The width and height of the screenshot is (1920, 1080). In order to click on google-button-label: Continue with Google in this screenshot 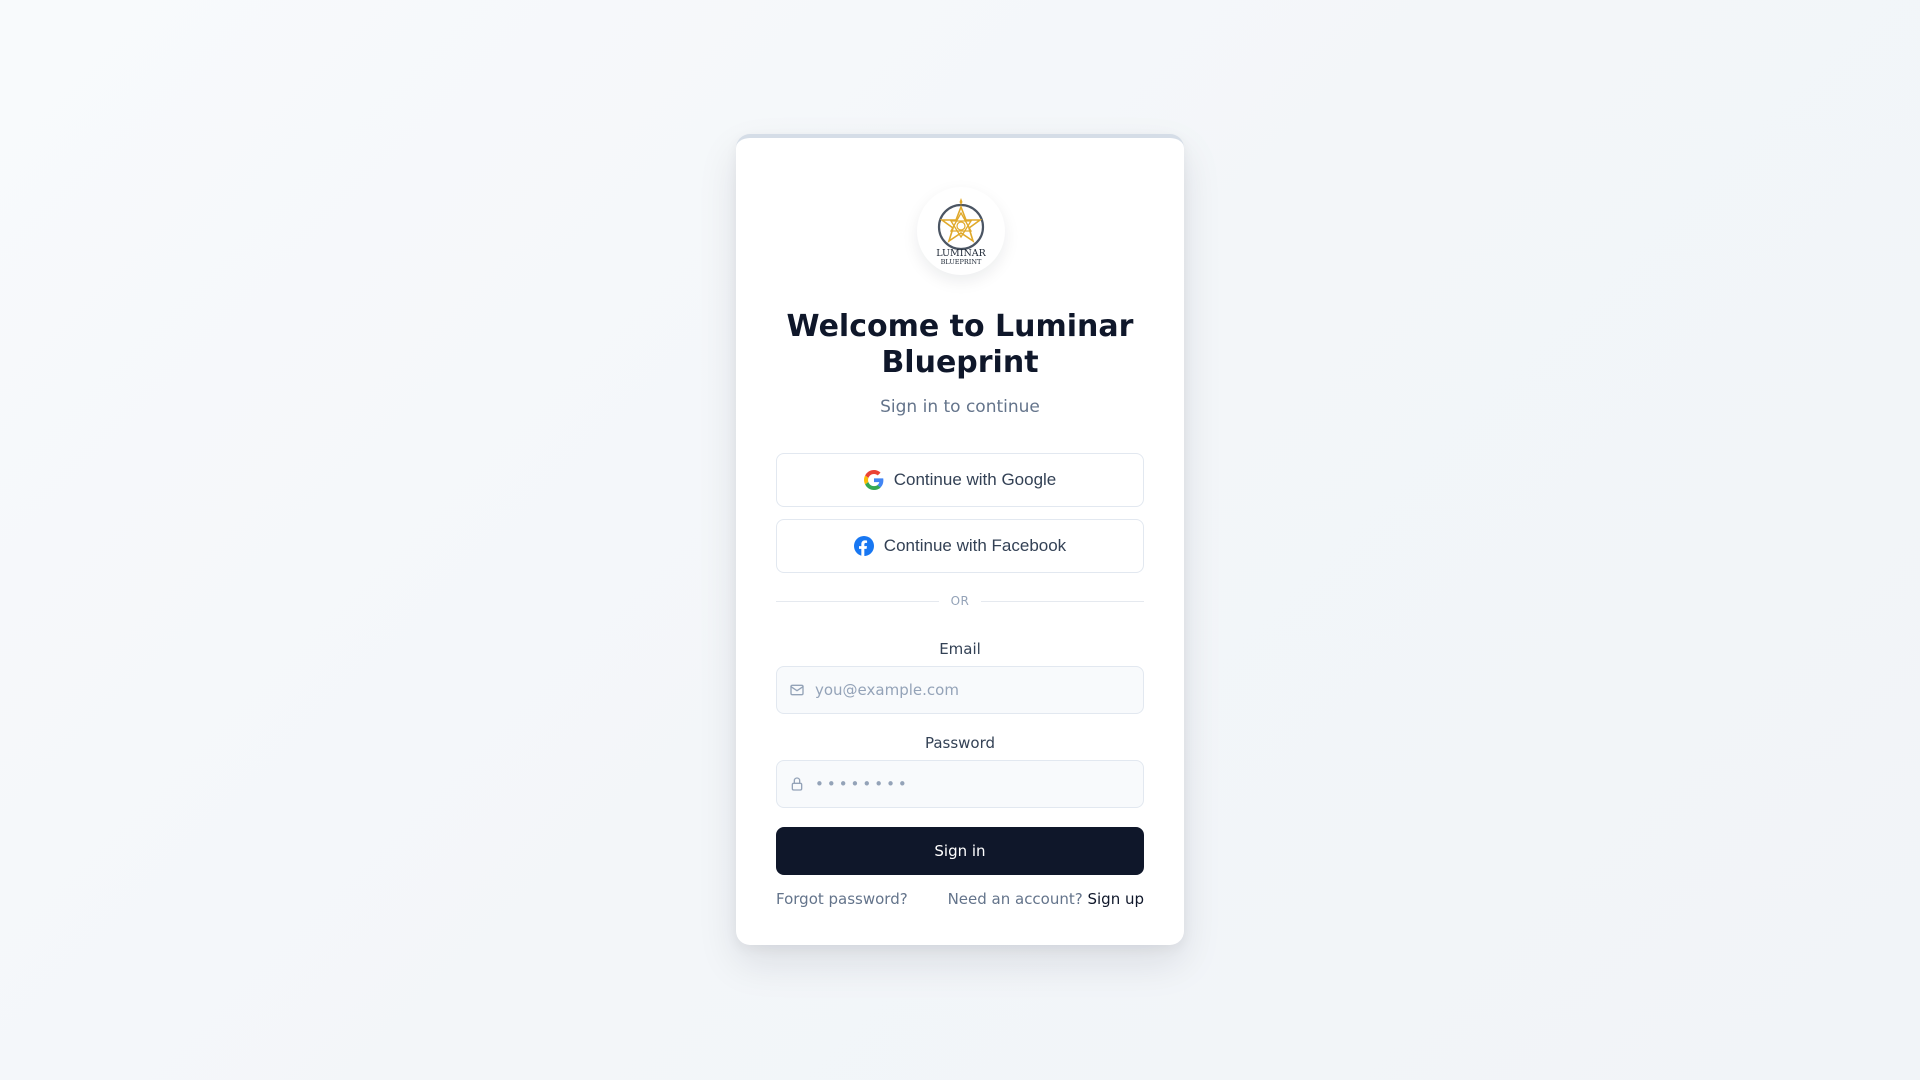, I will do `click(975, 479)`.